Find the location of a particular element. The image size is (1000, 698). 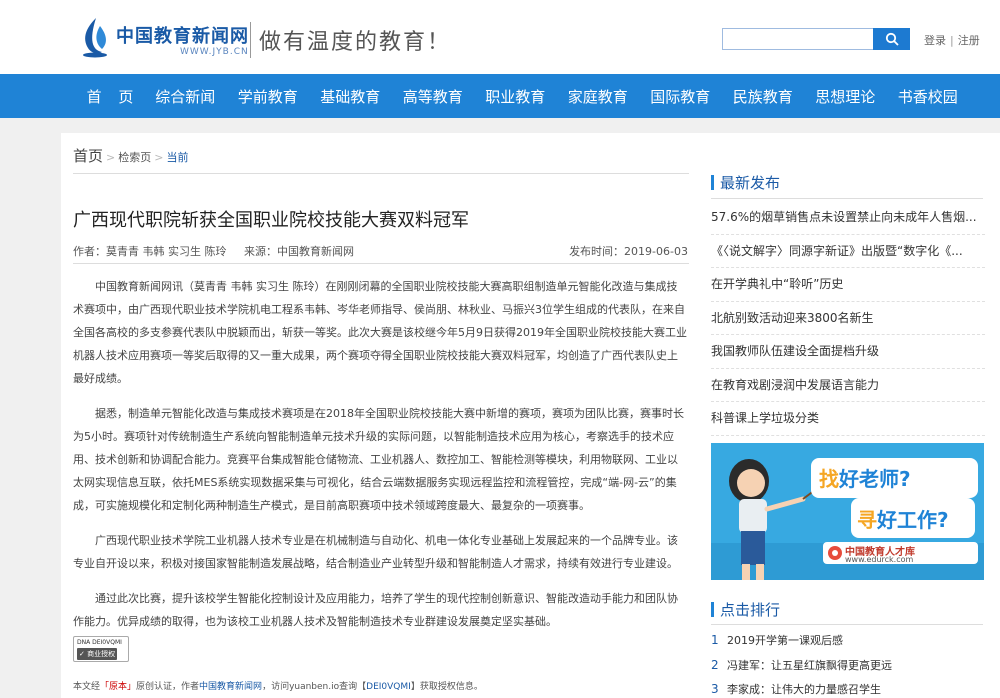

ad-highlight: 寻 is located at coordinates (867, 520).